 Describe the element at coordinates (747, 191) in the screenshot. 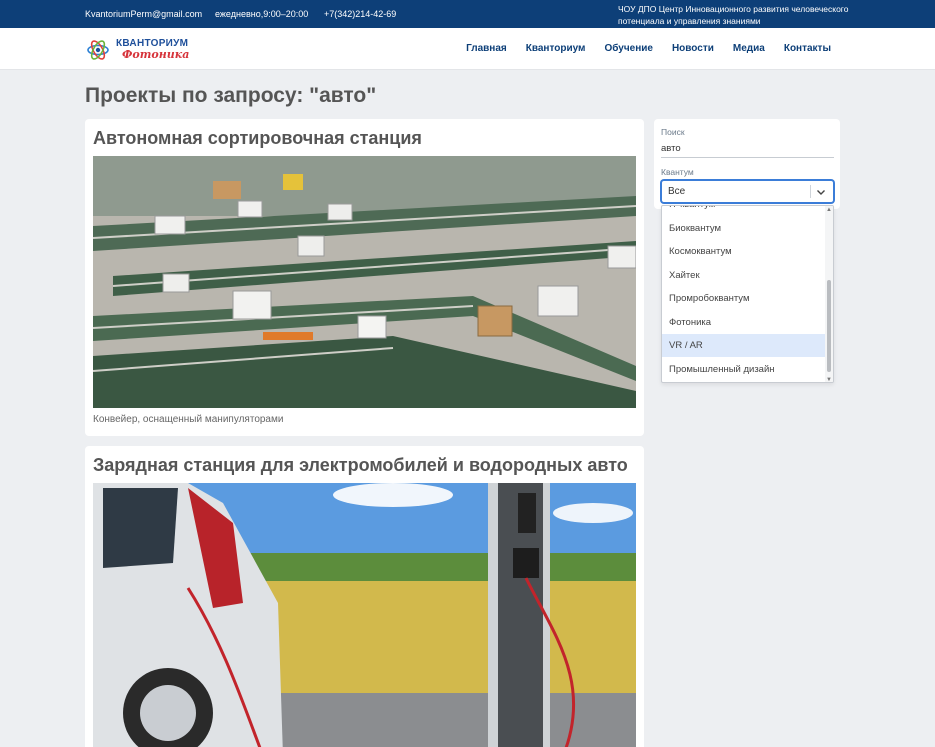

I see `kvant-select: Все` at that location.